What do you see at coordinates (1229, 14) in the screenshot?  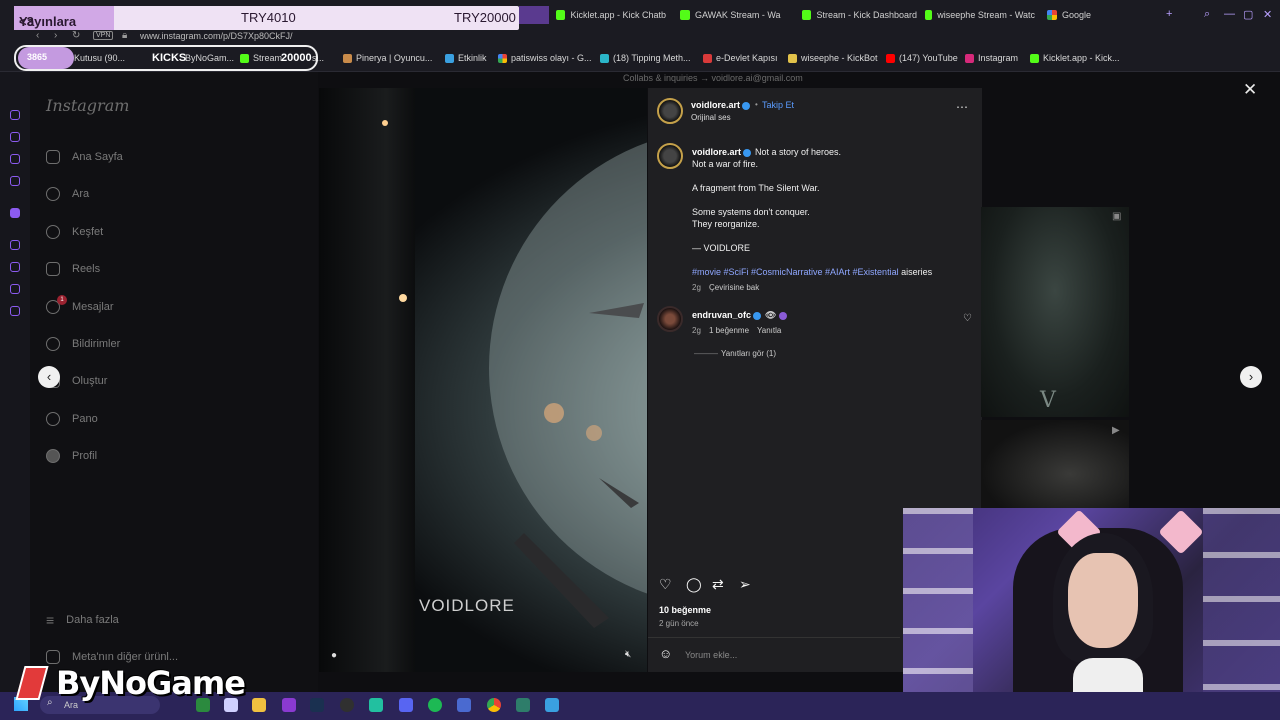 I see `minimize-icon: —` at bounding box center [1229, 14].